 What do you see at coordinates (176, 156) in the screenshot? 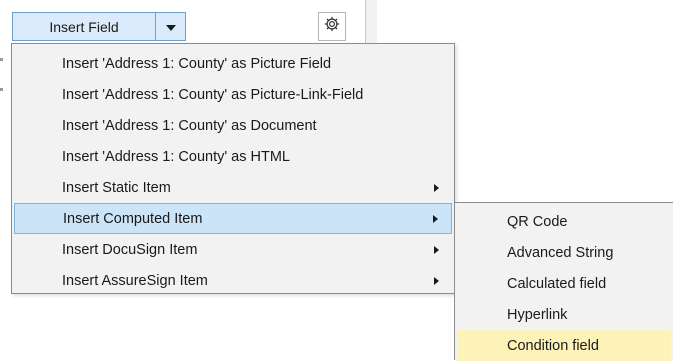
I see `menu-item-label: Insert 'Address 1: County' as HTML` at bounding box center [176, 156].